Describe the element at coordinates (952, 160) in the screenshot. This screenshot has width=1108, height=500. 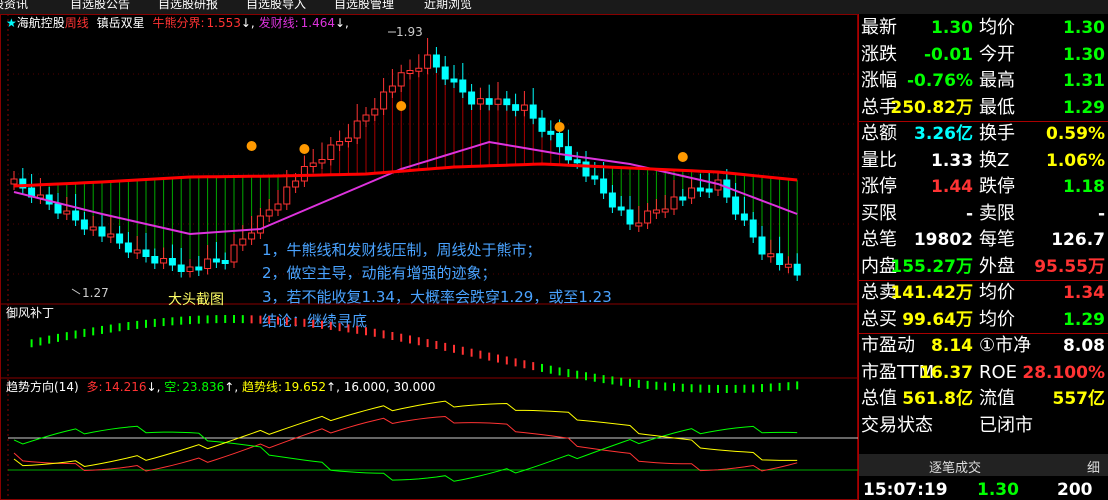
I see `quote-value: 1.33` at that location.